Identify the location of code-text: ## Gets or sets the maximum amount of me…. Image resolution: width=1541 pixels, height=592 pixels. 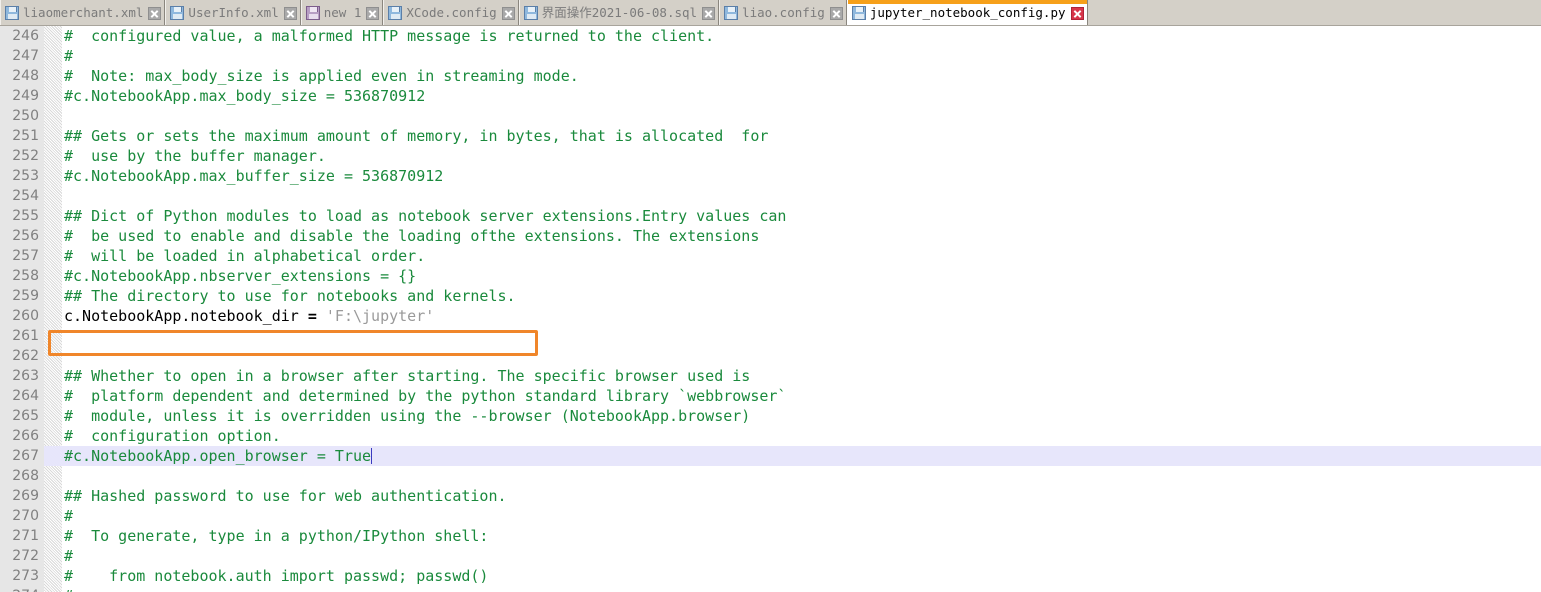
(801, 136).